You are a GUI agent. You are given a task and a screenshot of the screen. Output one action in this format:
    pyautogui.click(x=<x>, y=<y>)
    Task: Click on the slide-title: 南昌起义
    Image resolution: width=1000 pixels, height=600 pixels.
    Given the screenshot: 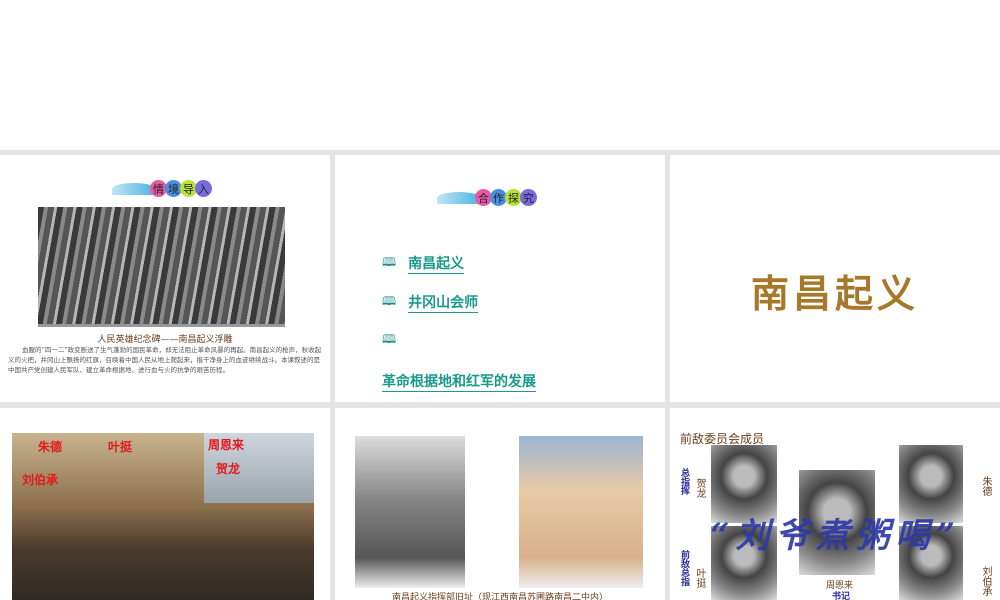 What is the action you would take?
    pyautogui.click(x=834, y=293)
    